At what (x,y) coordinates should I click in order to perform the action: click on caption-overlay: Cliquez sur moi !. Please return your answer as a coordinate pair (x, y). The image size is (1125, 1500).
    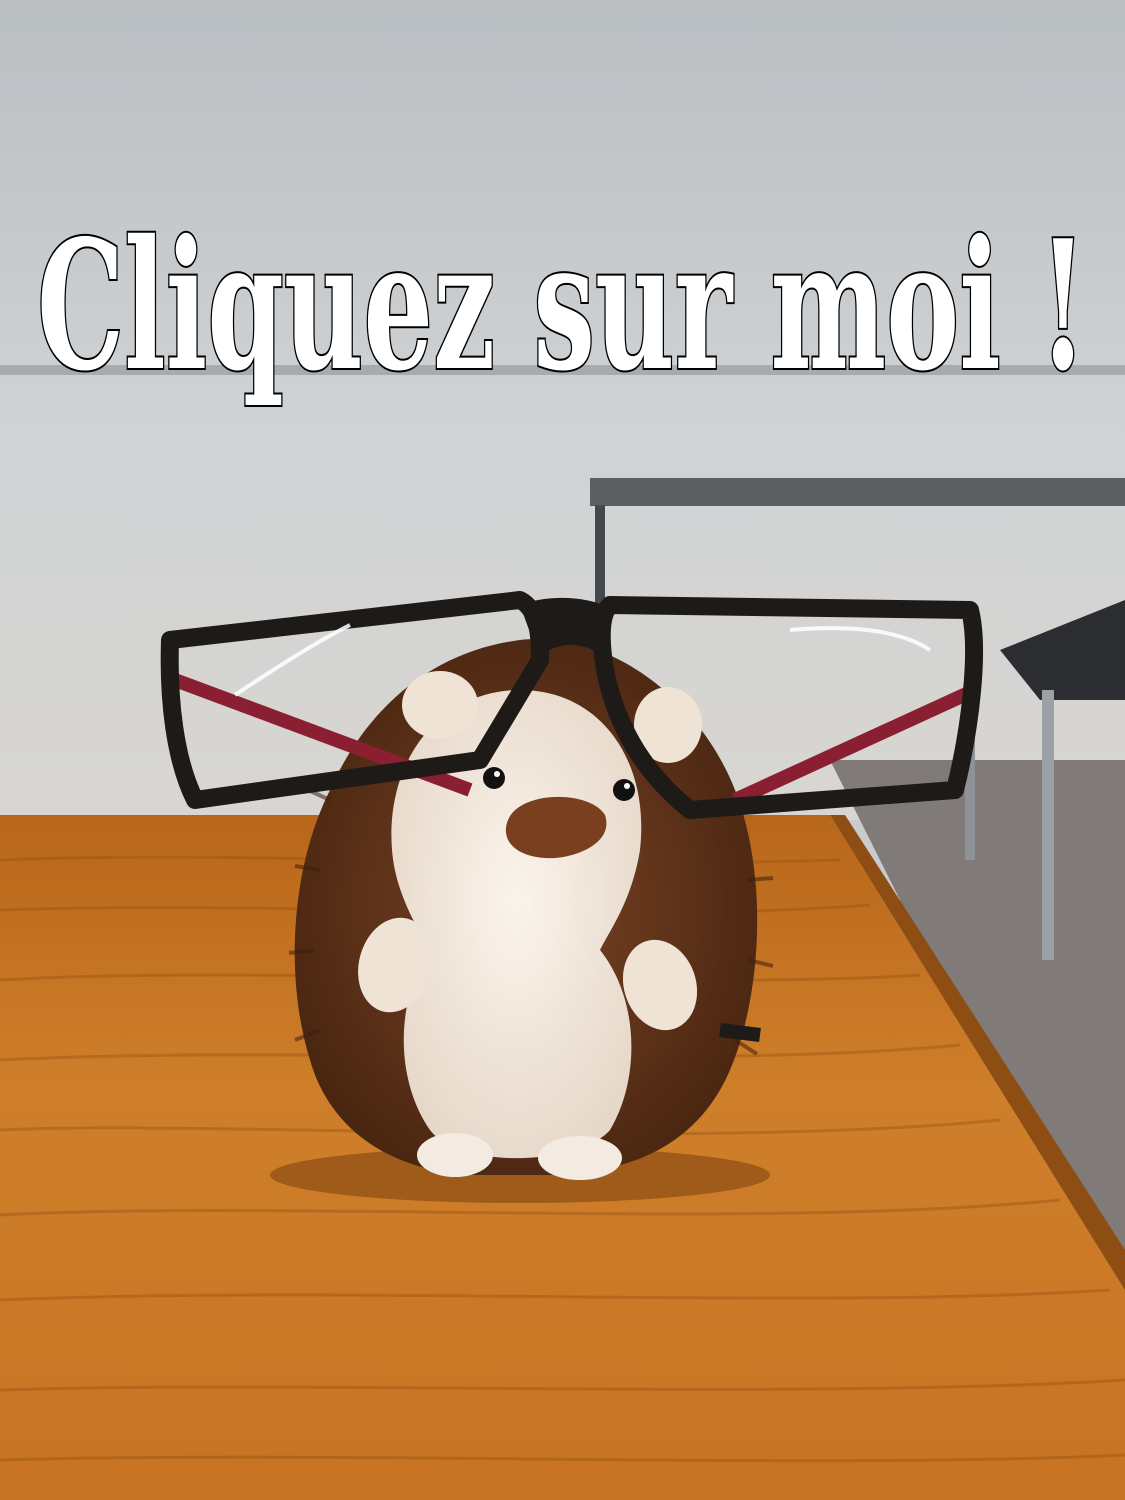
    Looking at the image, I should click on (562, 305).